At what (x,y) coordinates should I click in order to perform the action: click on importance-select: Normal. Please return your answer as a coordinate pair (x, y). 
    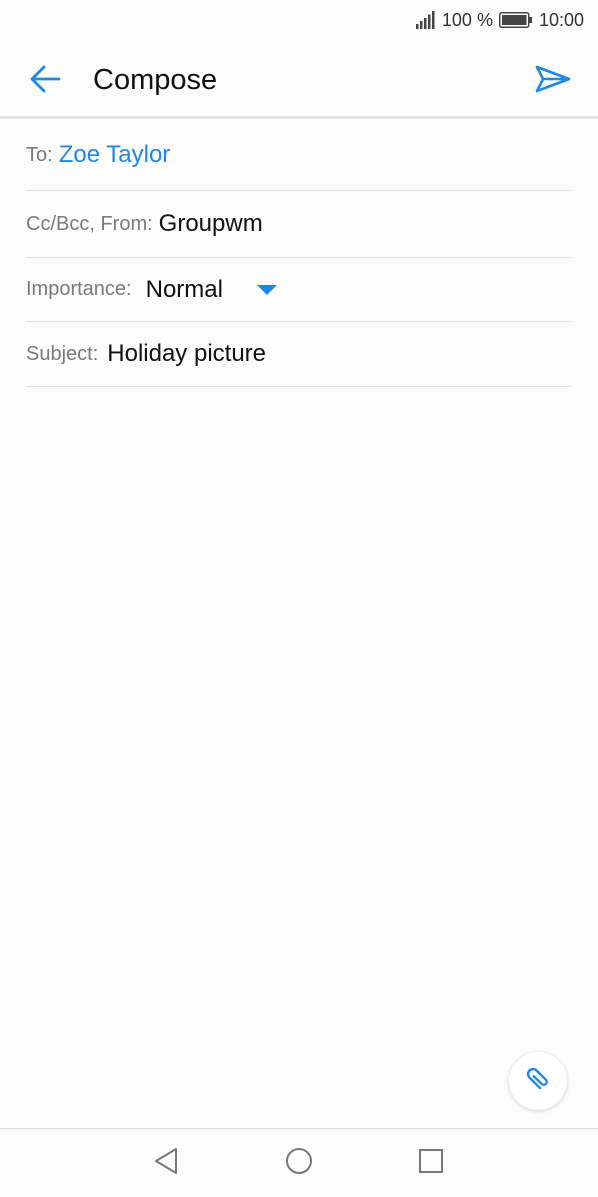
    Looking at the image, I should click on (184, 290).